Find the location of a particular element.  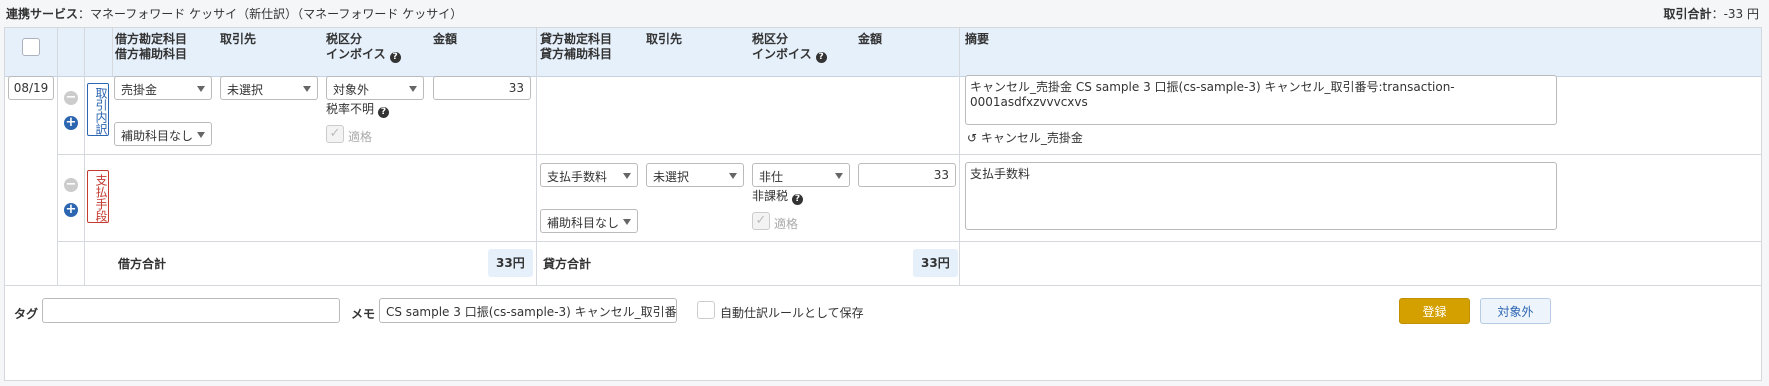

credit-sub-account-select: 補助科目なし is located at coordinates (589, 221).